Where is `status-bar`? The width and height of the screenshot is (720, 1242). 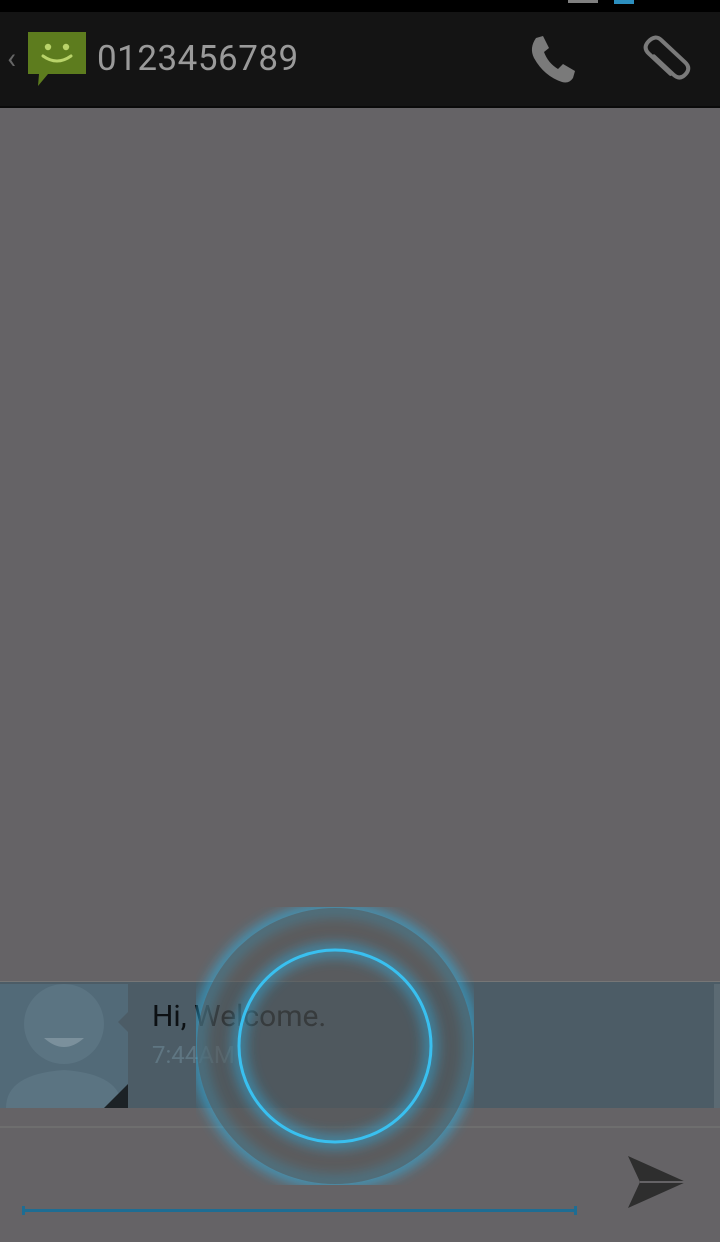 status-bar is located at coordinates (360, 6).